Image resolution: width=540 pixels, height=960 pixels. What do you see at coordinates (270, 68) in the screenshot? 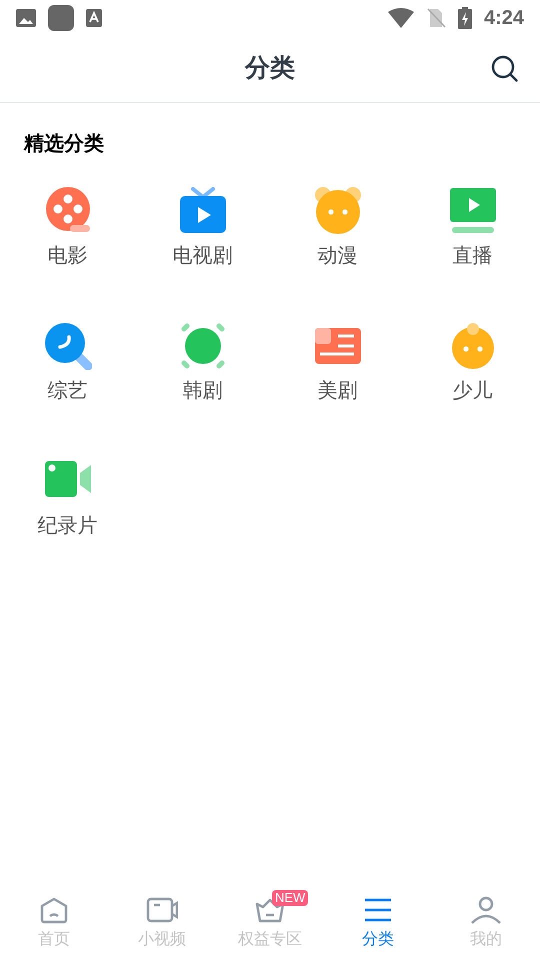
I see `page-title: 分类` at bounding box center [270, 68].